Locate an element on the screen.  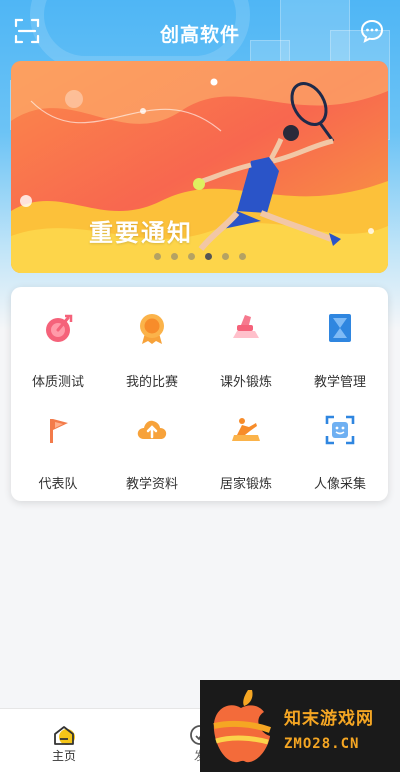
message-icon is located at coordinates (372, 31).